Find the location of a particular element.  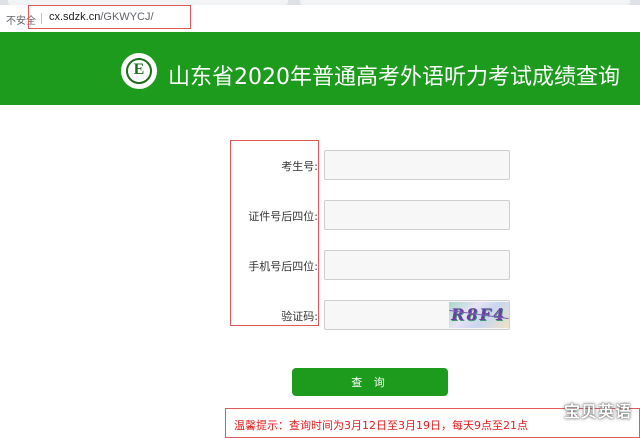

captcha-label: 验证码: is located at coordinates (299, 316).